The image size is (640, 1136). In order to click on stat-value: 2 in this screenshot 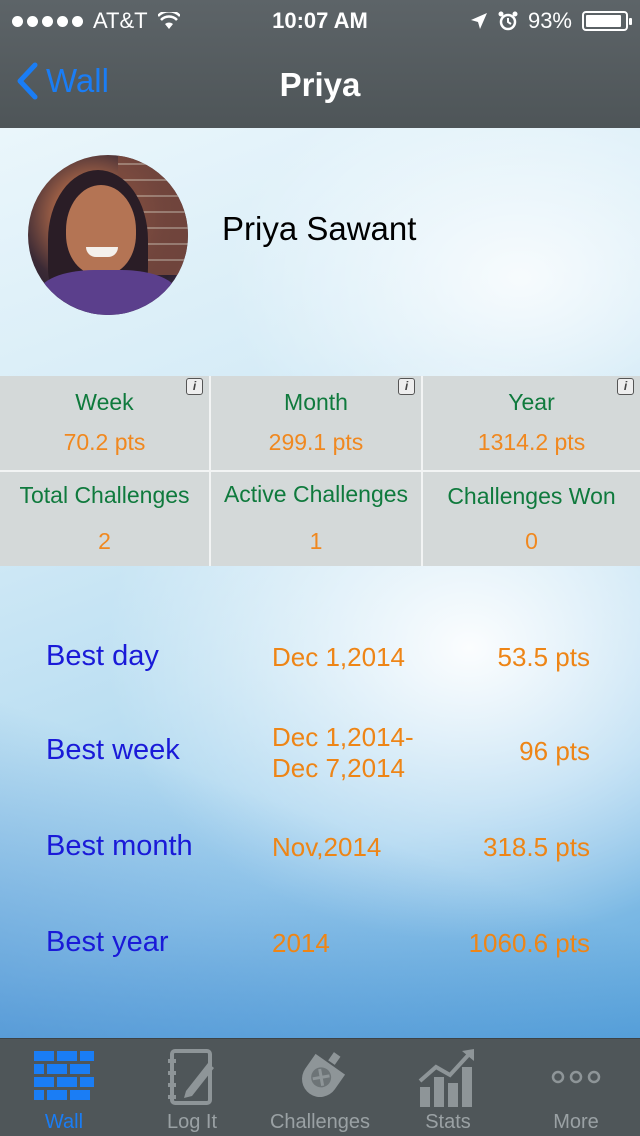, I will do `click(104, 541)`.